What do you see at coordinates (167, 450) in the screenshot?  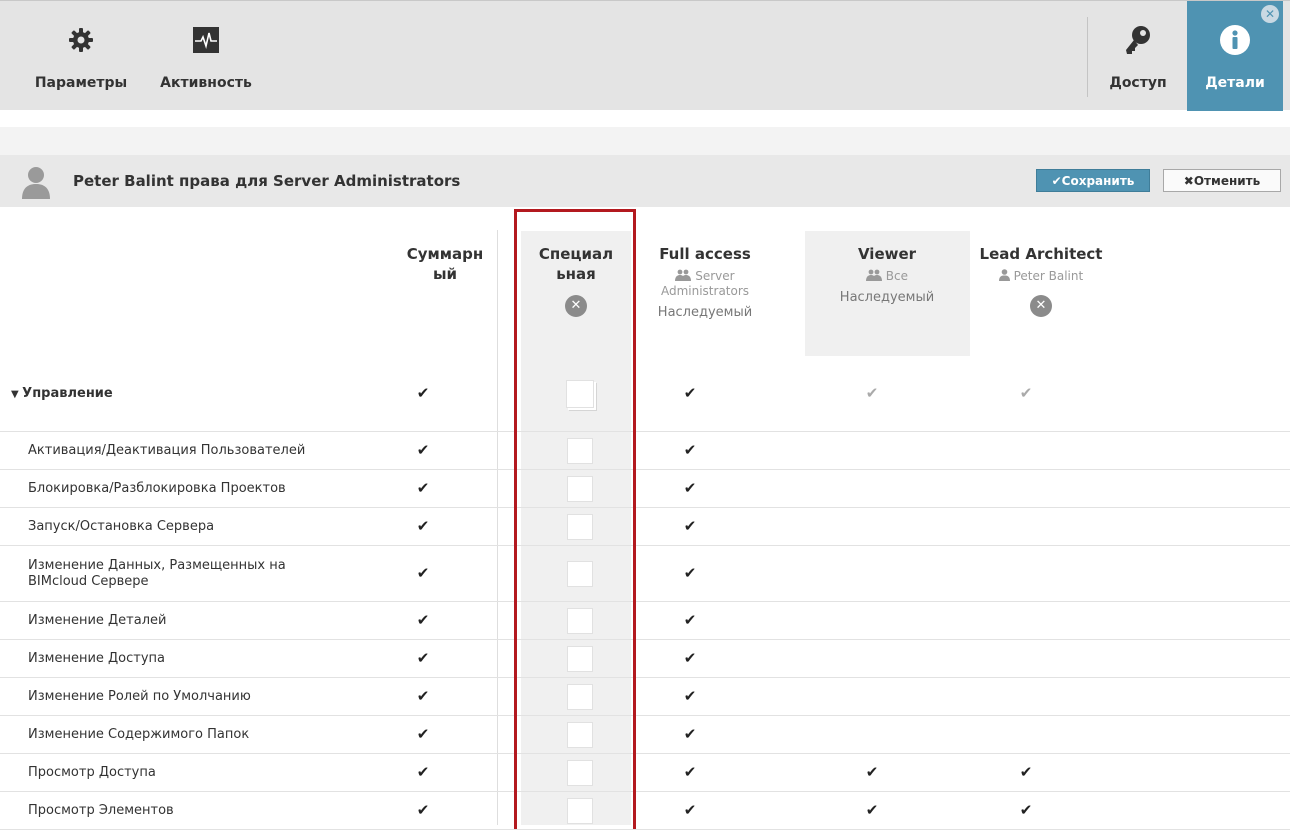 I see `row-label: Активация/Деактивация Пользователей` at bounding box center [167, 450].